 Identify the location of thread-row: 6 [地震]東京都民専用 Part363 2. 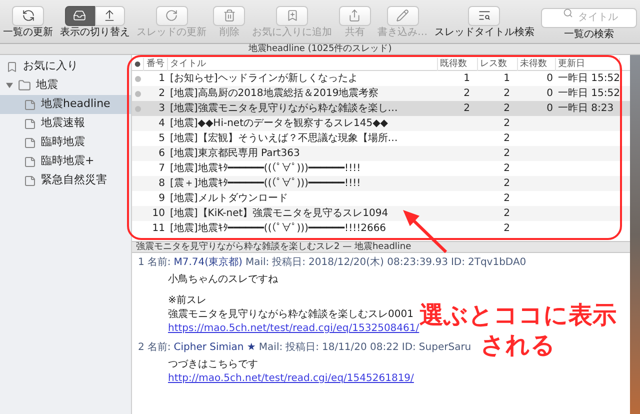
(381, 153).